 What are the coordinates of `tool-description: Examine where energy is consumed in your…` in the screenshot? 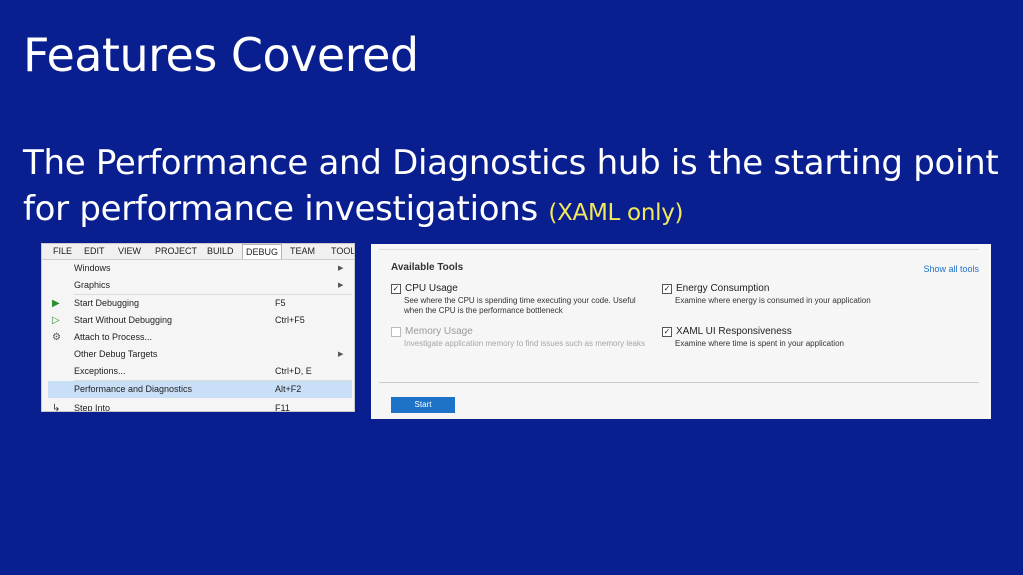 It's located at (773, 300).